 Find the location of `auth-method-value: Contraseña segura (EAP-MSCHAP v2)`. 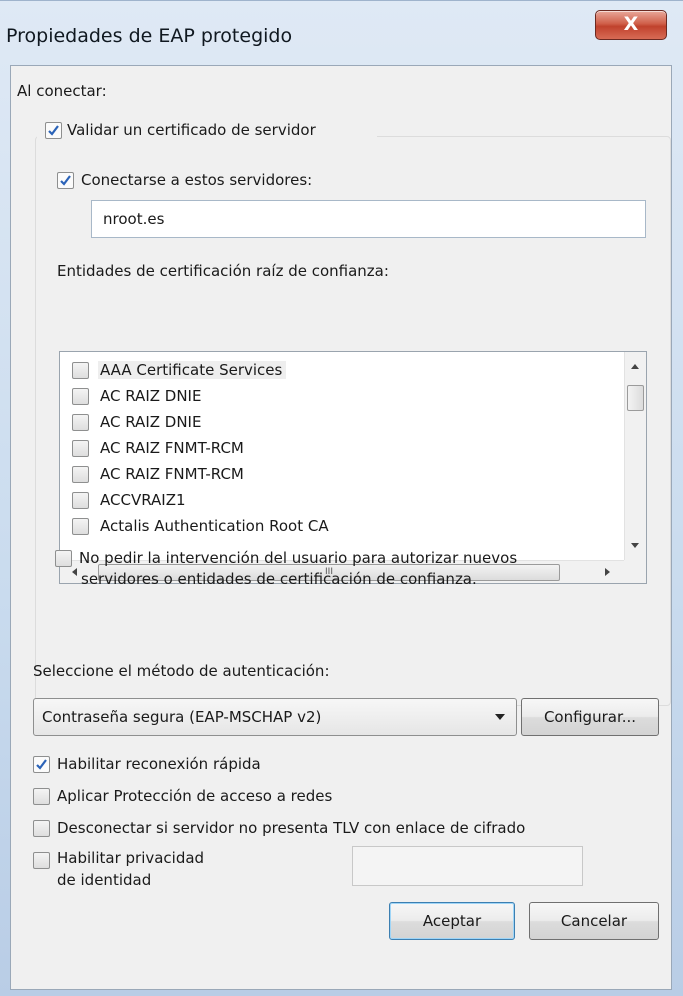

auth-method-value: Contraseña segura (EAP-MSCHAP v2) is located at coordinates (182, 717).